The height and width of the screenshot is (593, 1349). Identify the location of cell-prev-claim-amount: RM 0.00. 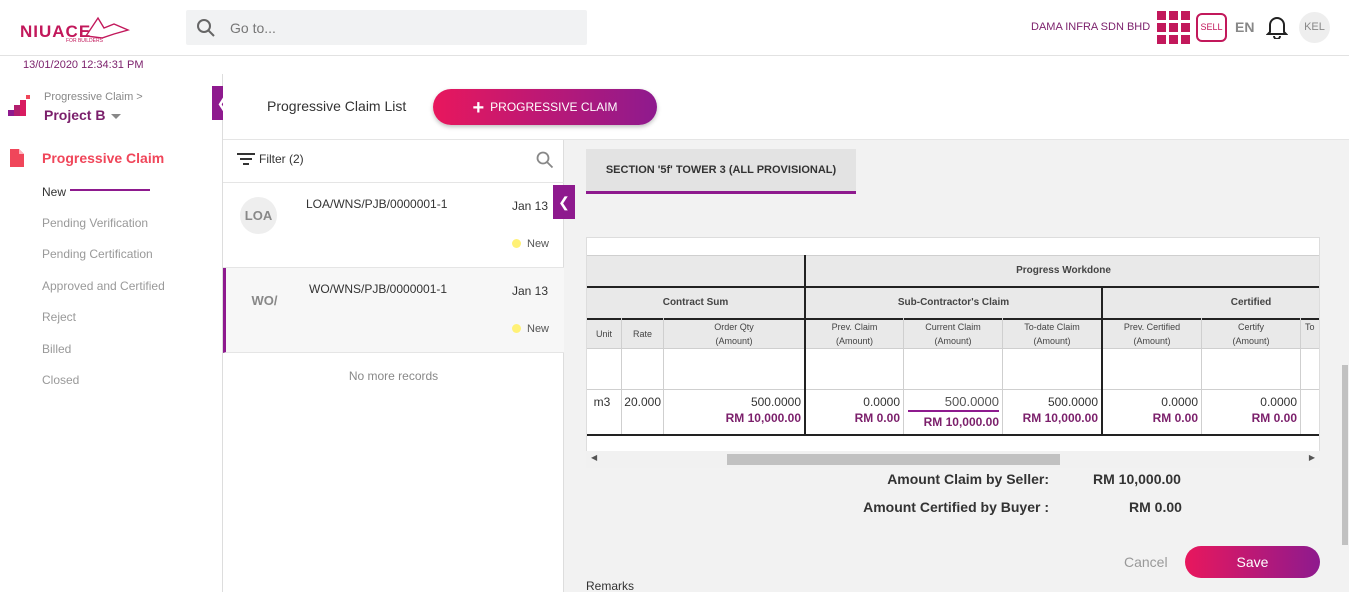
(877, 418).